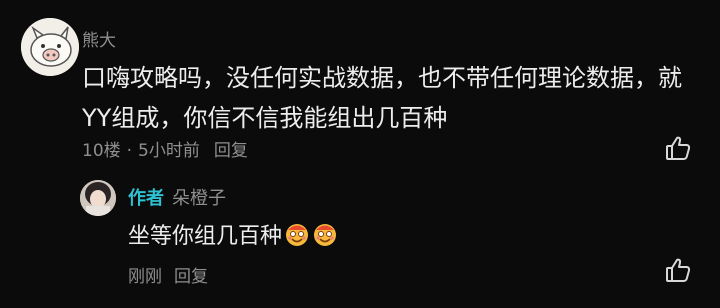 This screenshot has width=720, height=308. I want to click on reply-text-content: 坐等你组几百种, so click(205, 236).